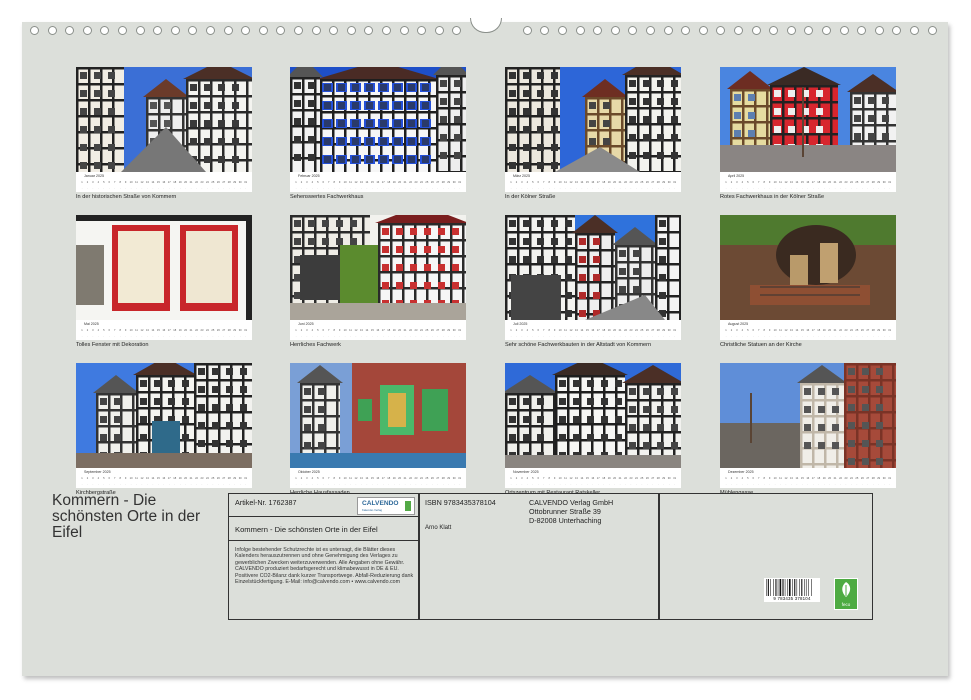  I want to click on publisher-city: D-82008 Unterhaching, so click(565, 520).